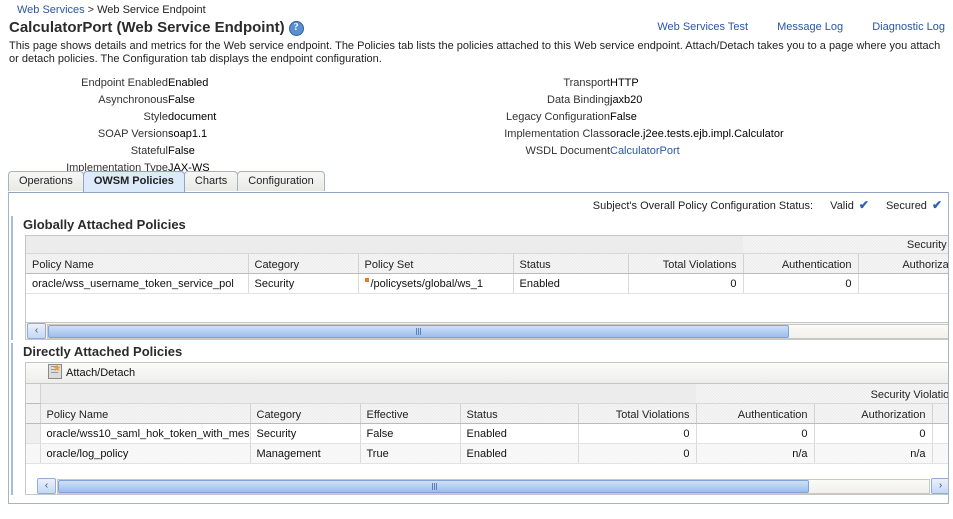 The image size is (953, 519). What do you see at coordinates (133, 181) in the screenshot?
I see `tab-owsm-policies: OWSM Policies` at bounding box center [133, 181].